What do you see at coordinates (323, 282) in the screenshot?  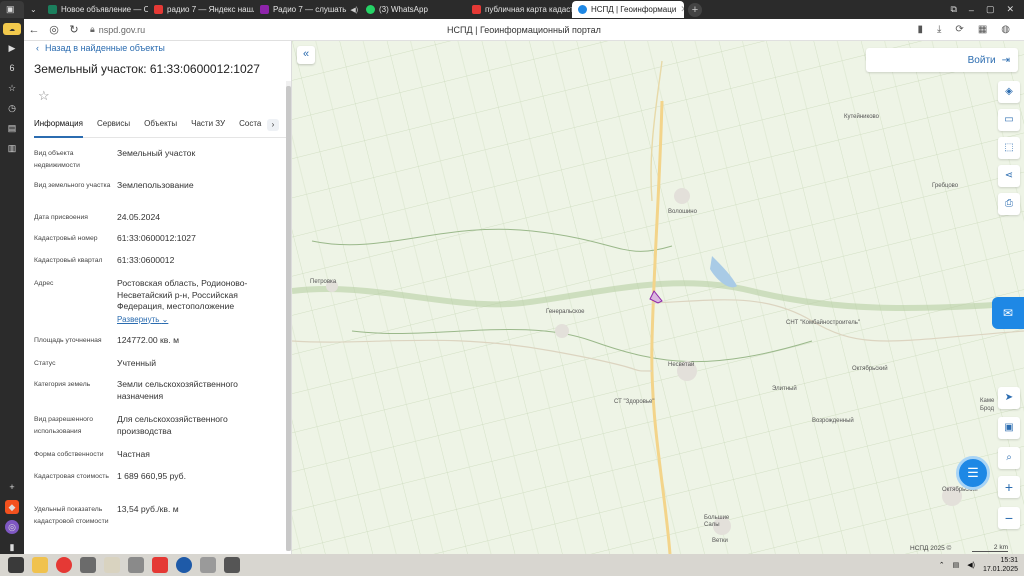 I see `place-label: Петровка` at bounding box center [323, 282].